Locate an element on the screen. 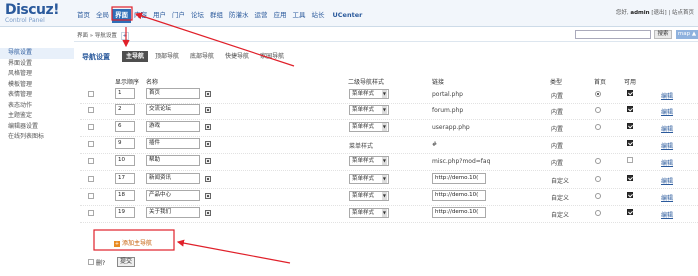 The image size is (698, 276). tab-footer-nav: 底部导航 is located at coordinates (202, 56).